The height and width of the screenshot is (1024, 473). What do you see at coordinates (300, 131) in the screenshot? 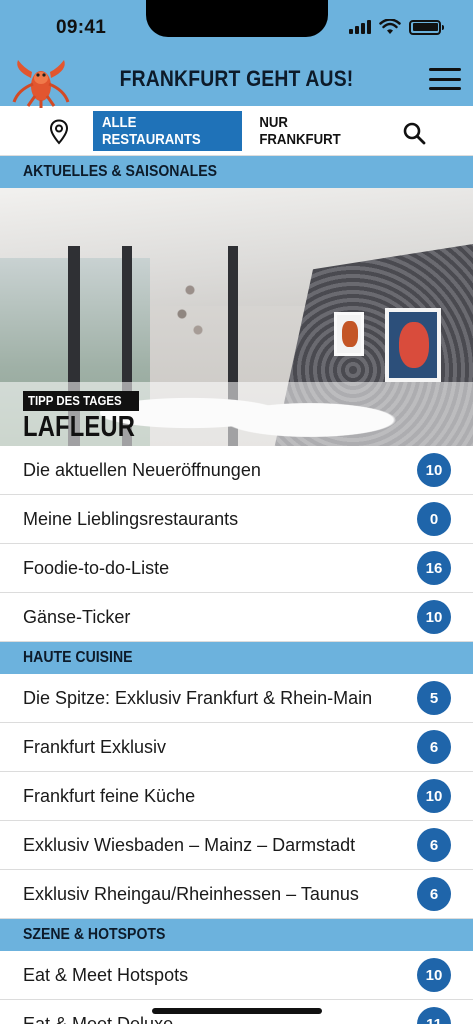
I see `tab-only-frankfurt-label: NUR FRANKFURT` at bounding box center [300, 131].